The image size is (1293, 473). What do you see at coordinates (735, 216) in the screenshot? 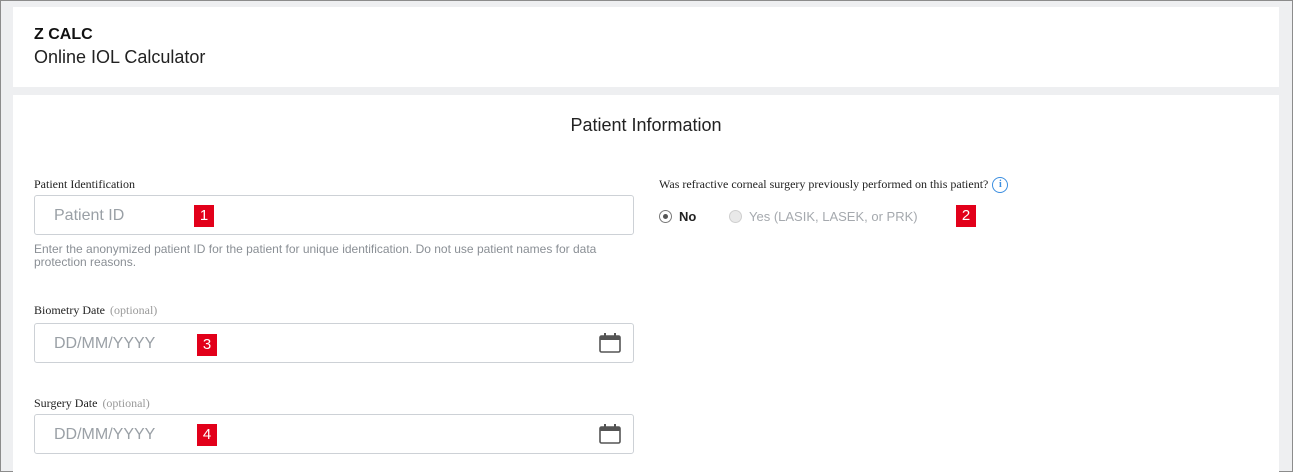
I see `radio-yes` at bounding box center [735, 216].